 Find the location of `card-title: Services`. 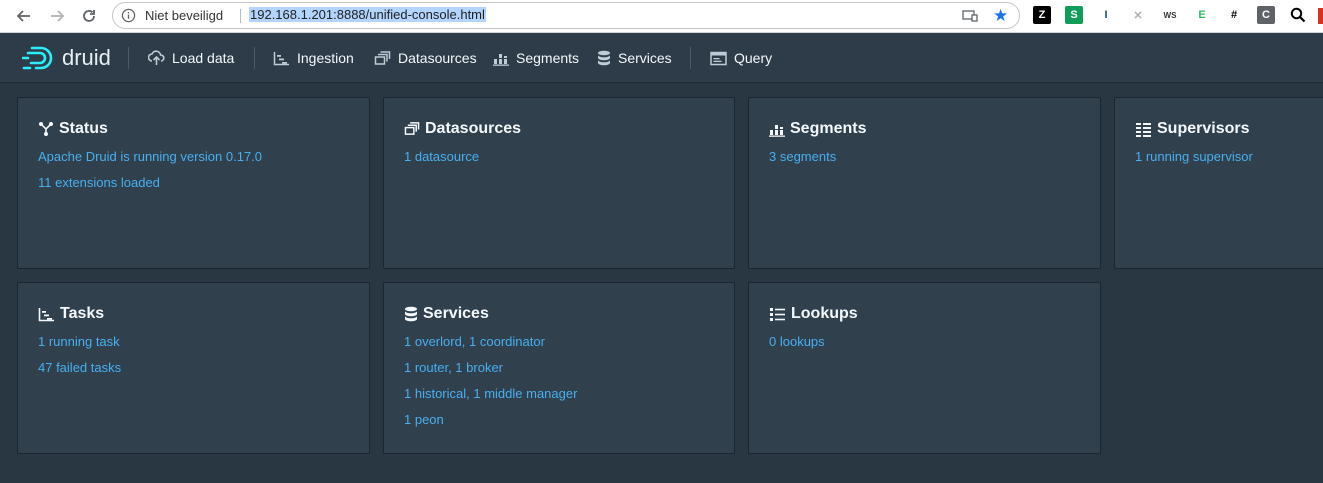

card-title: Services is located at coordinates (446, 314).